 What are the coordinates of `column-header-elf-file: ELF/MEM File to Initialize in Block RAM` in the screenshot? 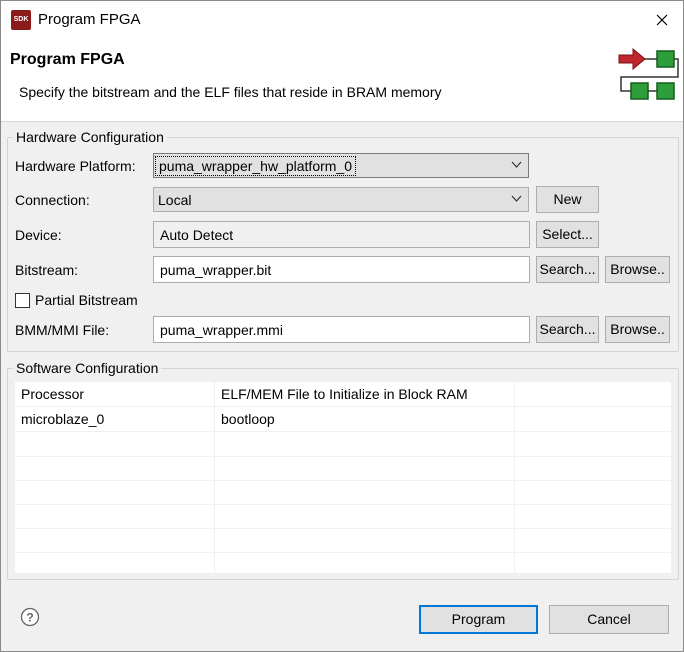 It's located at (344, 394).